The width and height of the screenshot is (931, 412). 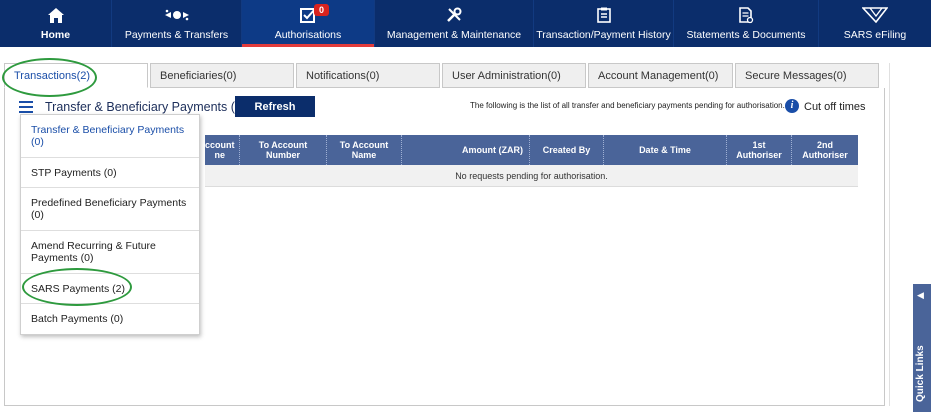 I want to click on tab-notifications: Notifications(0), so click(x=368, y=75).